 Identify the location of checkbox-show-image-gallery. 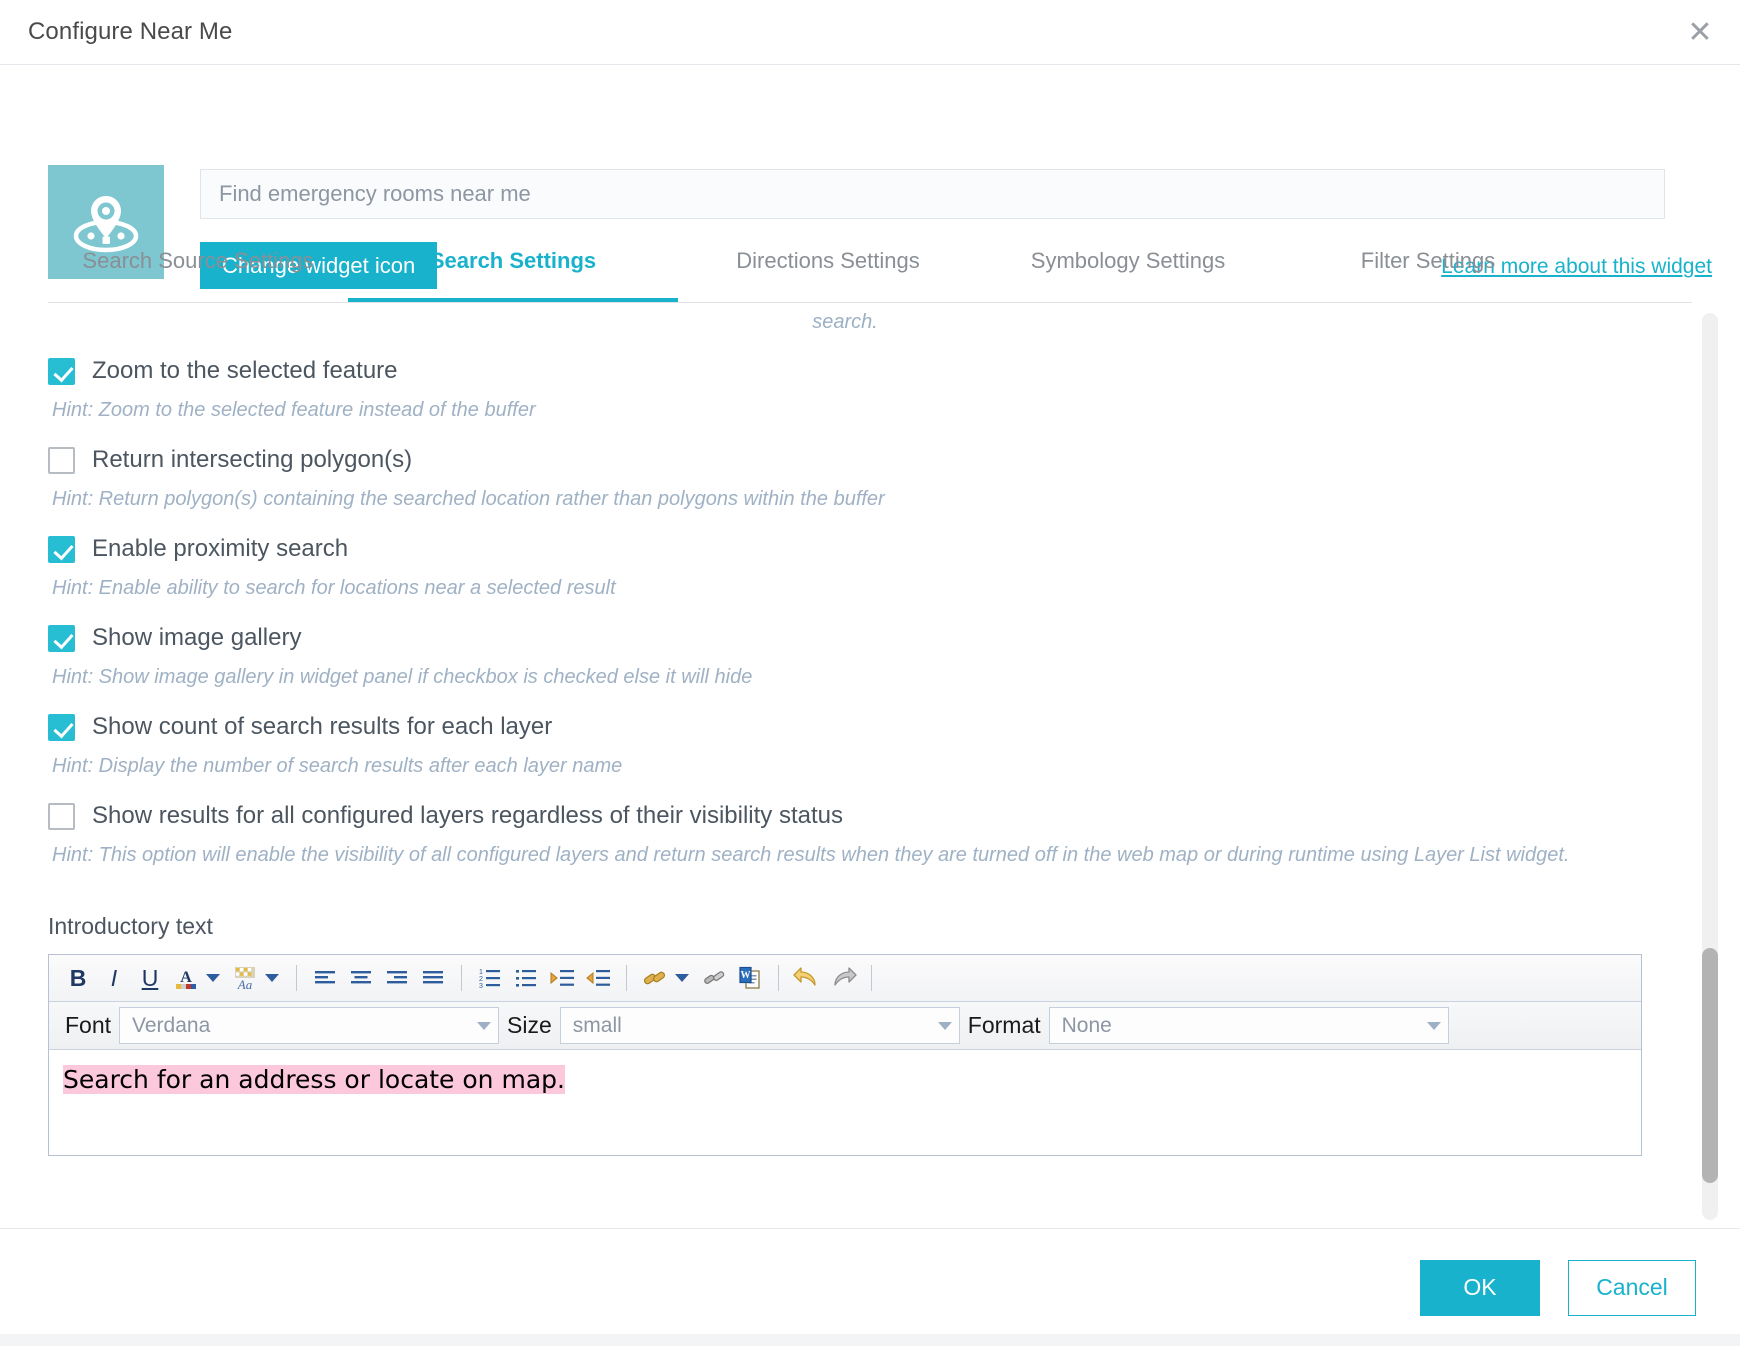
(61, 638).